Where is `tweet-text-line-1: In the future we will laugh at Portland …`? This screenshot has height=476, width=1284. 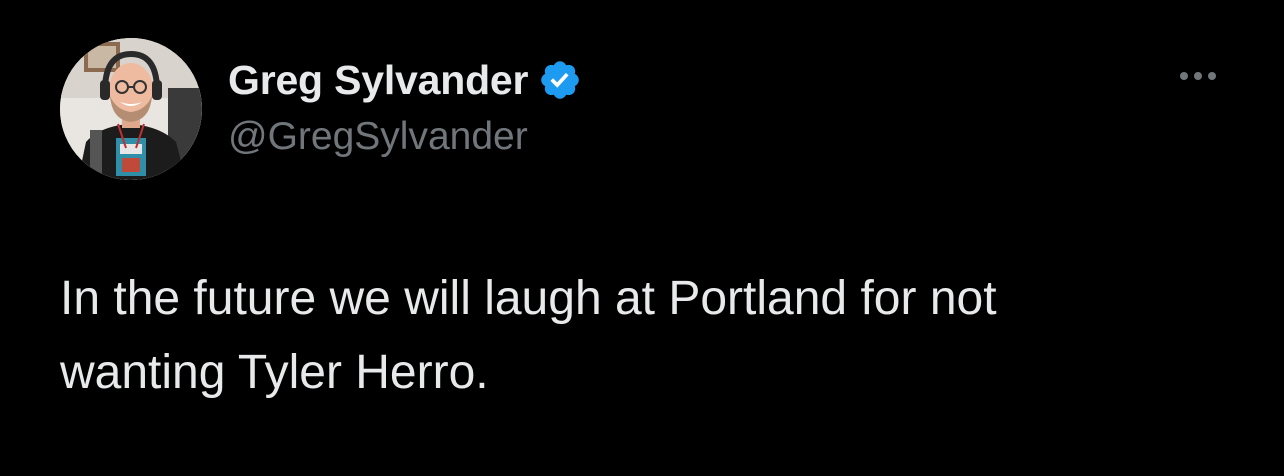
tweet-text-line-1: In the future we will laugh at Portland … is located at coordinates (528, 298).